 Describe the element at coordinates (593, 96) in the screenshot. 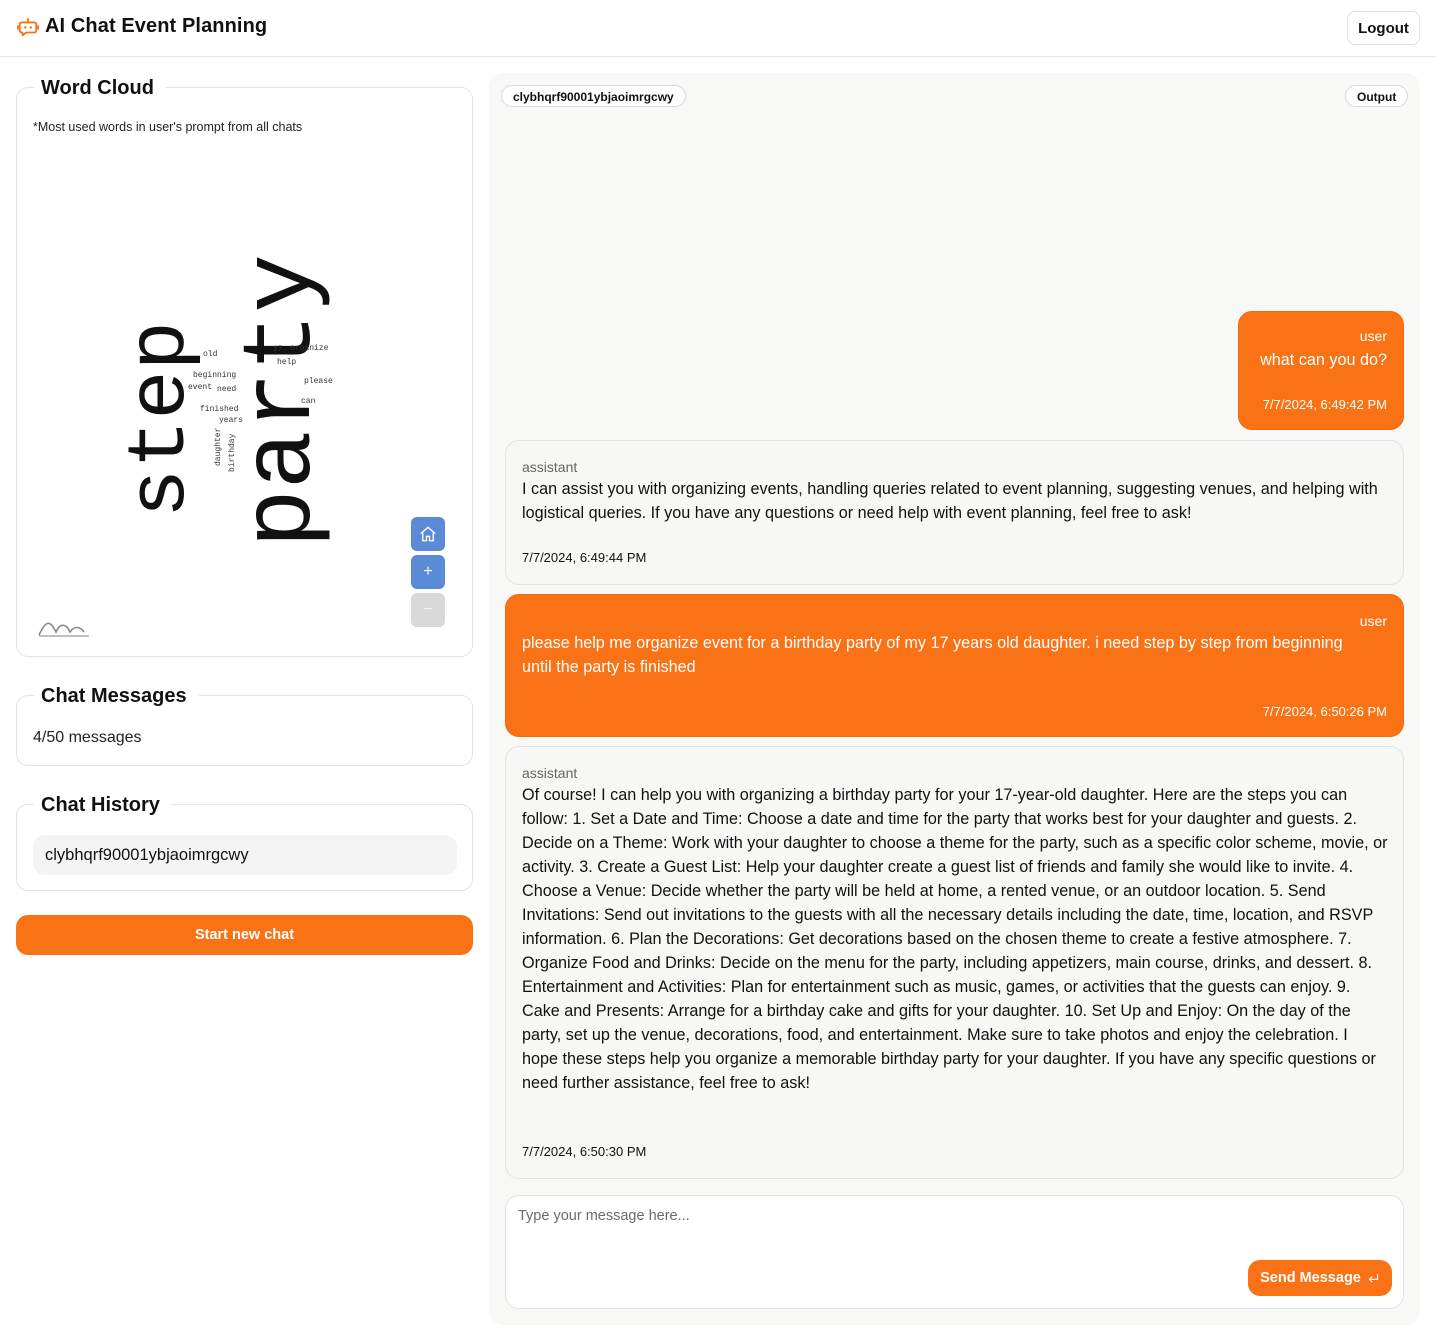

I see `chat-id-badge: clybhqrf90001ybjaoimrgcwy` at that location.